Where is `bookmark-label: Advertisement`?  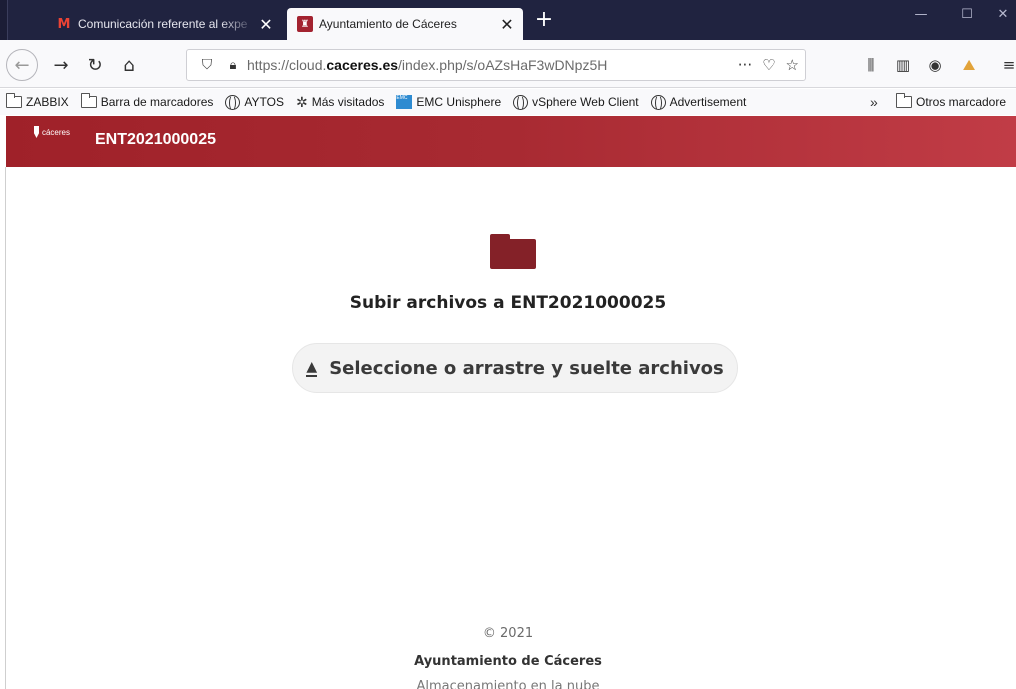
bookmark-label: Advertisement is located at coordinates (708, 102).